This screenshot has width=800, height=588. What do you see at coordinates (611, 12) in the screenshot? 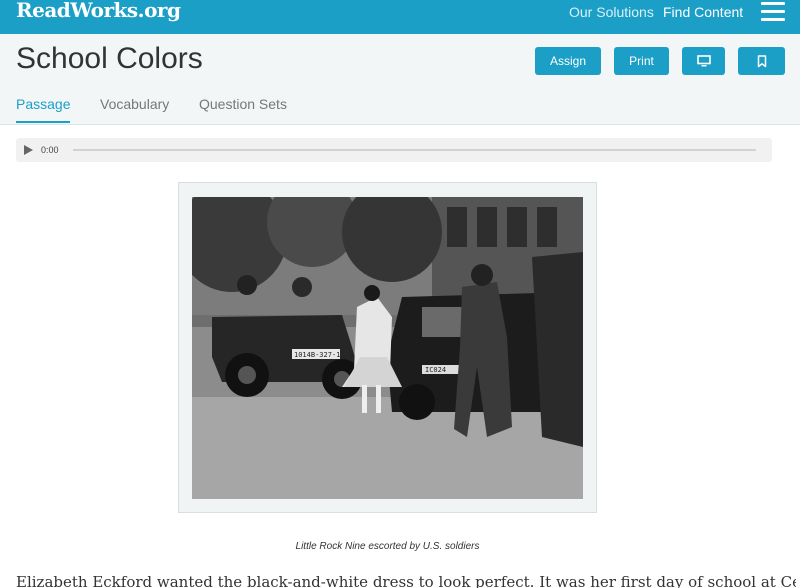
I see `nav-our-solutions: Our Solutions` at bounding box center [611, 12].